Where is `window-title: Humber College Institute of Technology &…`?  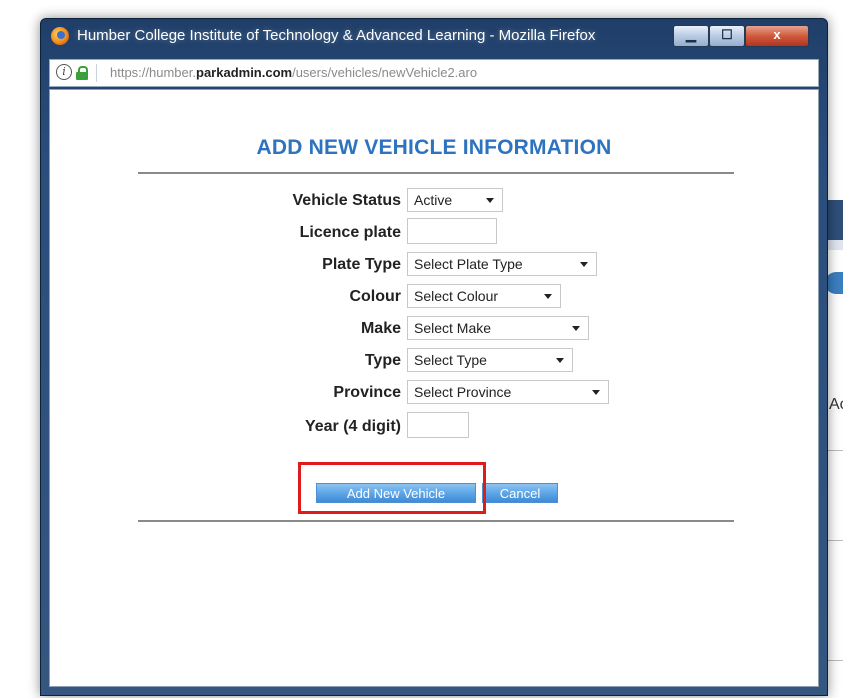 window-title: Humber College Institute of Technology &… is located at coordinates (336, 35).